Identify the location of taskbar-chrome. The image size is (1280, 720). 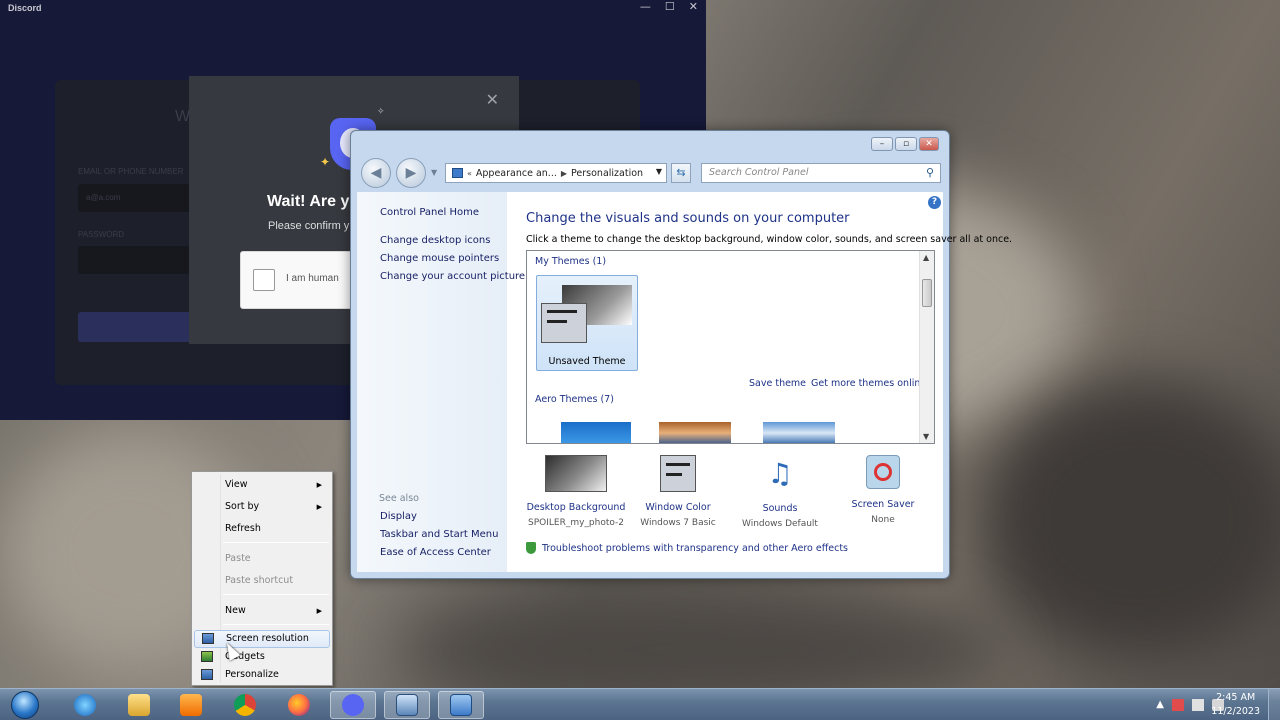
(245, 705).